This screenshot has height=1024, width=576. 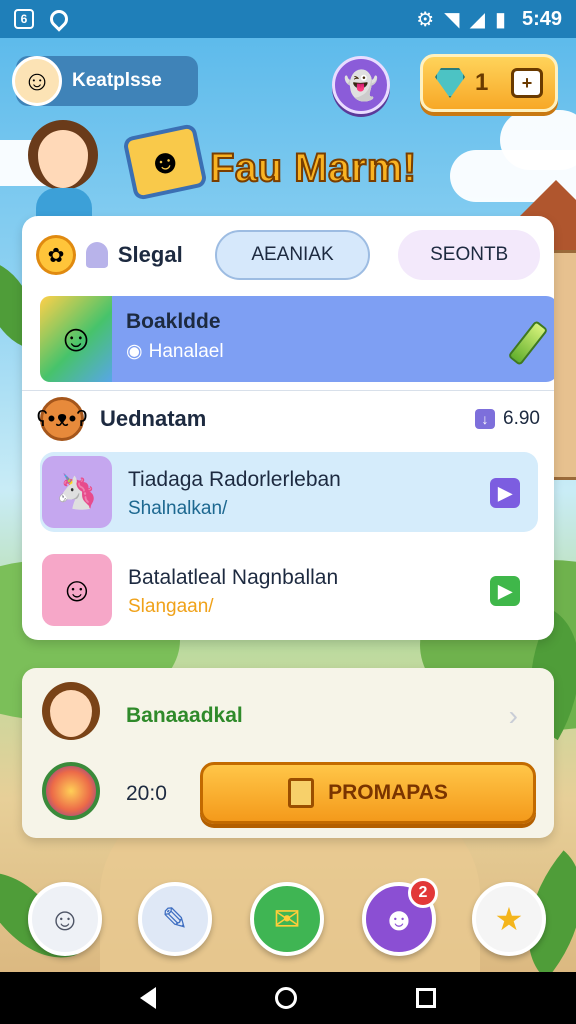 What do you see at coordinates (147, 998) in the screenshot?
I see `back-icon` at bounding box center [147, 998].